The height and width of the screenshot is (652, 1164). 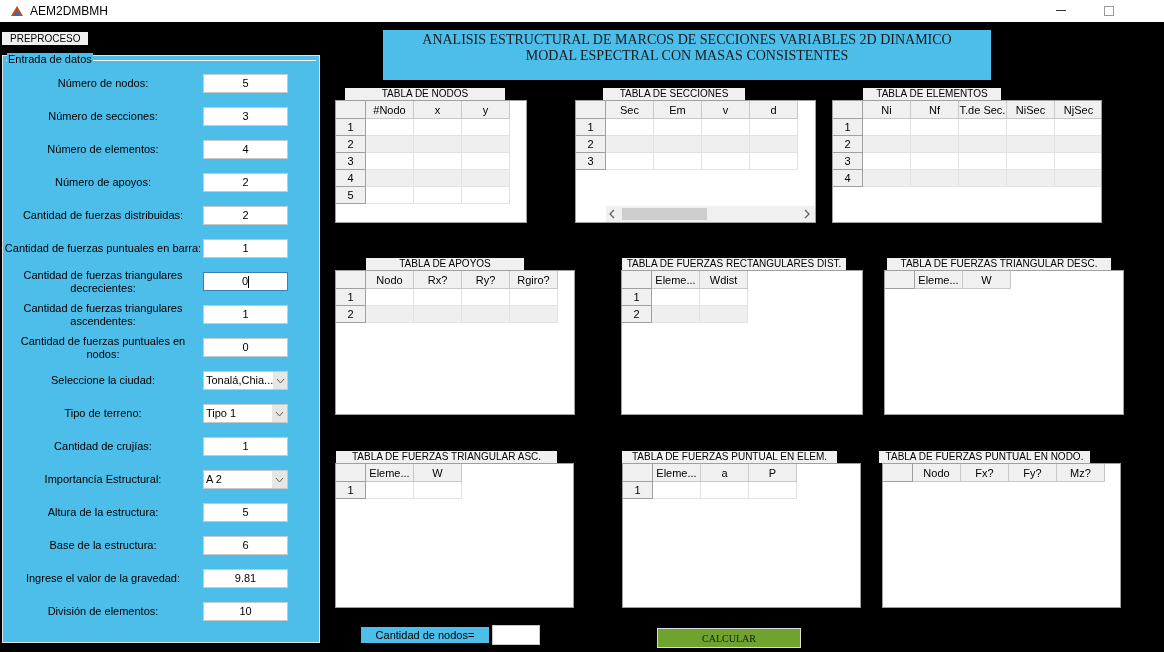 What do you see at coordinates (245, 116) in the screenshot?
I see `input-field: 3` at bounding box center [245, 116].